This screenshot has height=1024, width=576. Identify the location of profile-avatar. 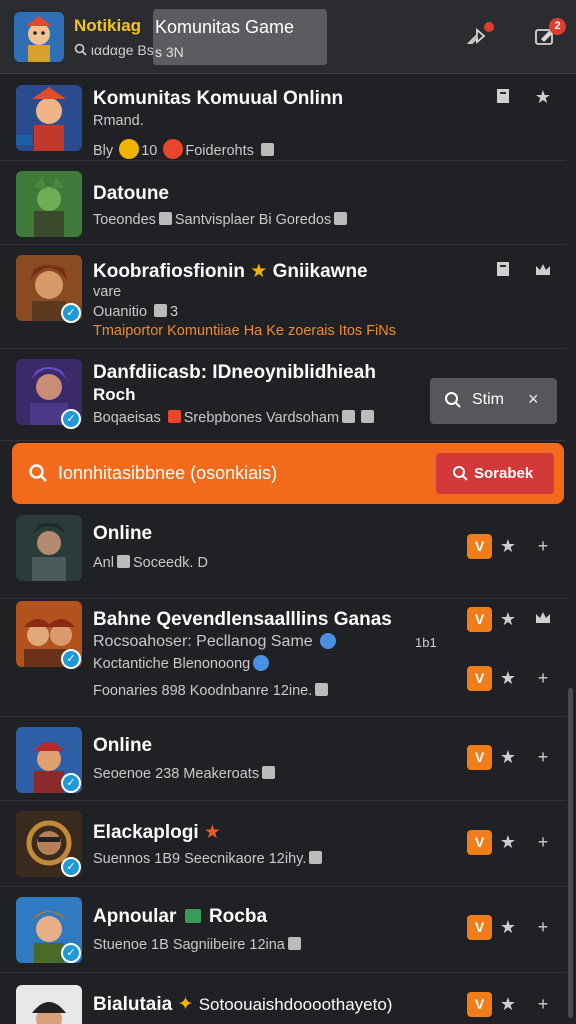
(39, 37).